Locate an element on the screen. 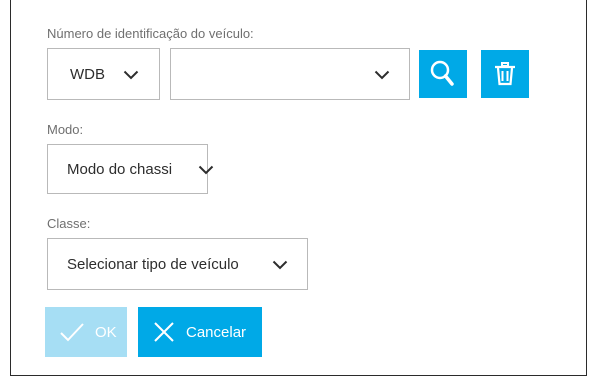  cancel-label: Cancelar is located at coordinates (216, 332).